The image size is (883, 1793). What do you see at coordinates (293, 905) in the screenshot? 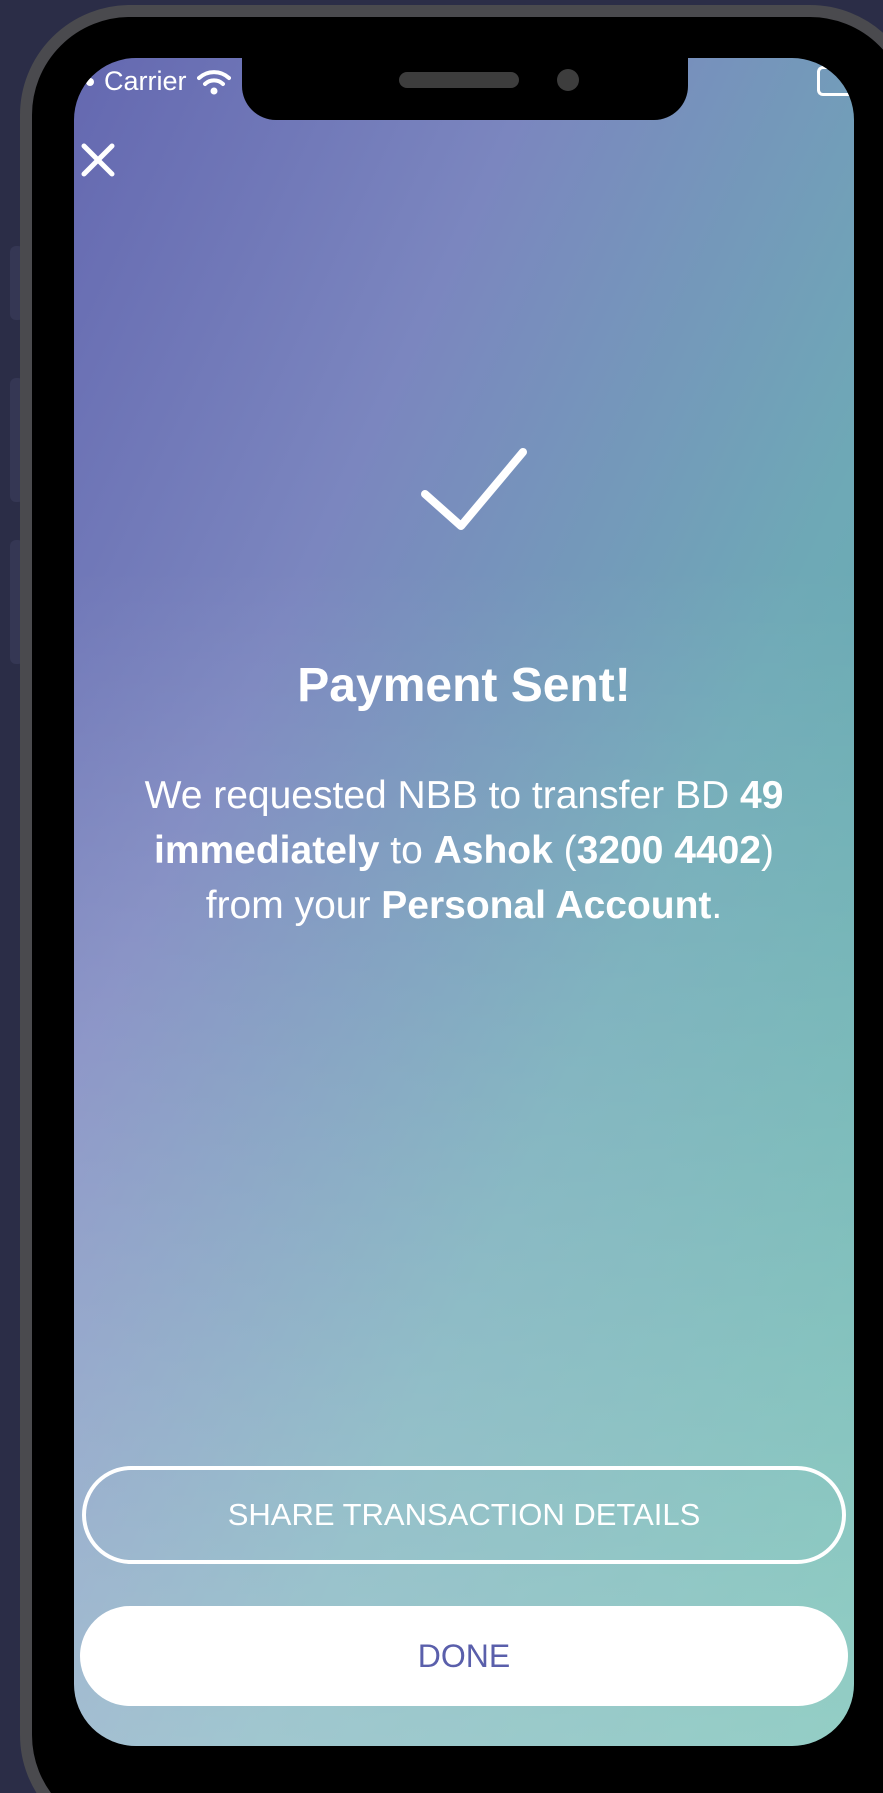
I see `message-text: from your` at bounding box center [293, 905].